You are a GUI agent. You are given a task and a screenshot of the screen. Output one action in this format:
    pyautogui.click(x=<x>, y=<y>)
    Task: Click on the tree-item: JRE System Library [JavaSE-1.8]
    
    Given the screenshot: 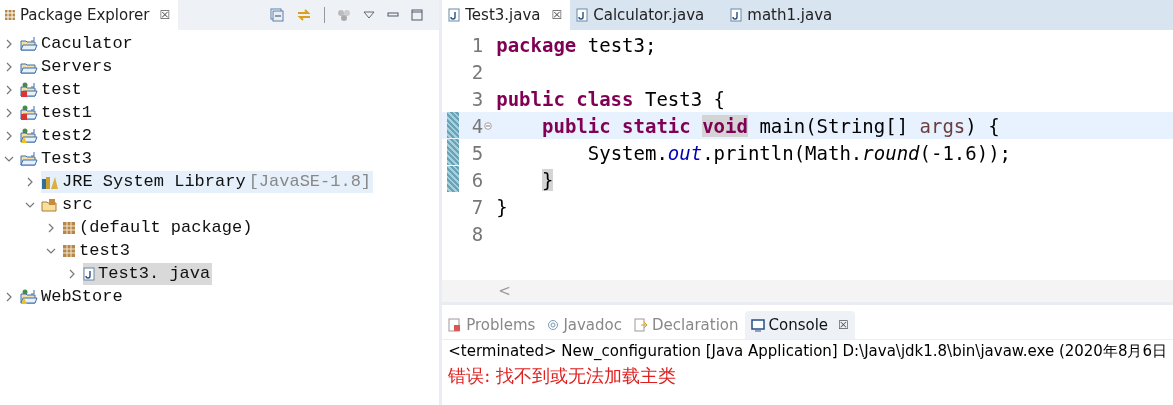 What is the action you would take?
    pyautogui.click(x=207, y=181)
    